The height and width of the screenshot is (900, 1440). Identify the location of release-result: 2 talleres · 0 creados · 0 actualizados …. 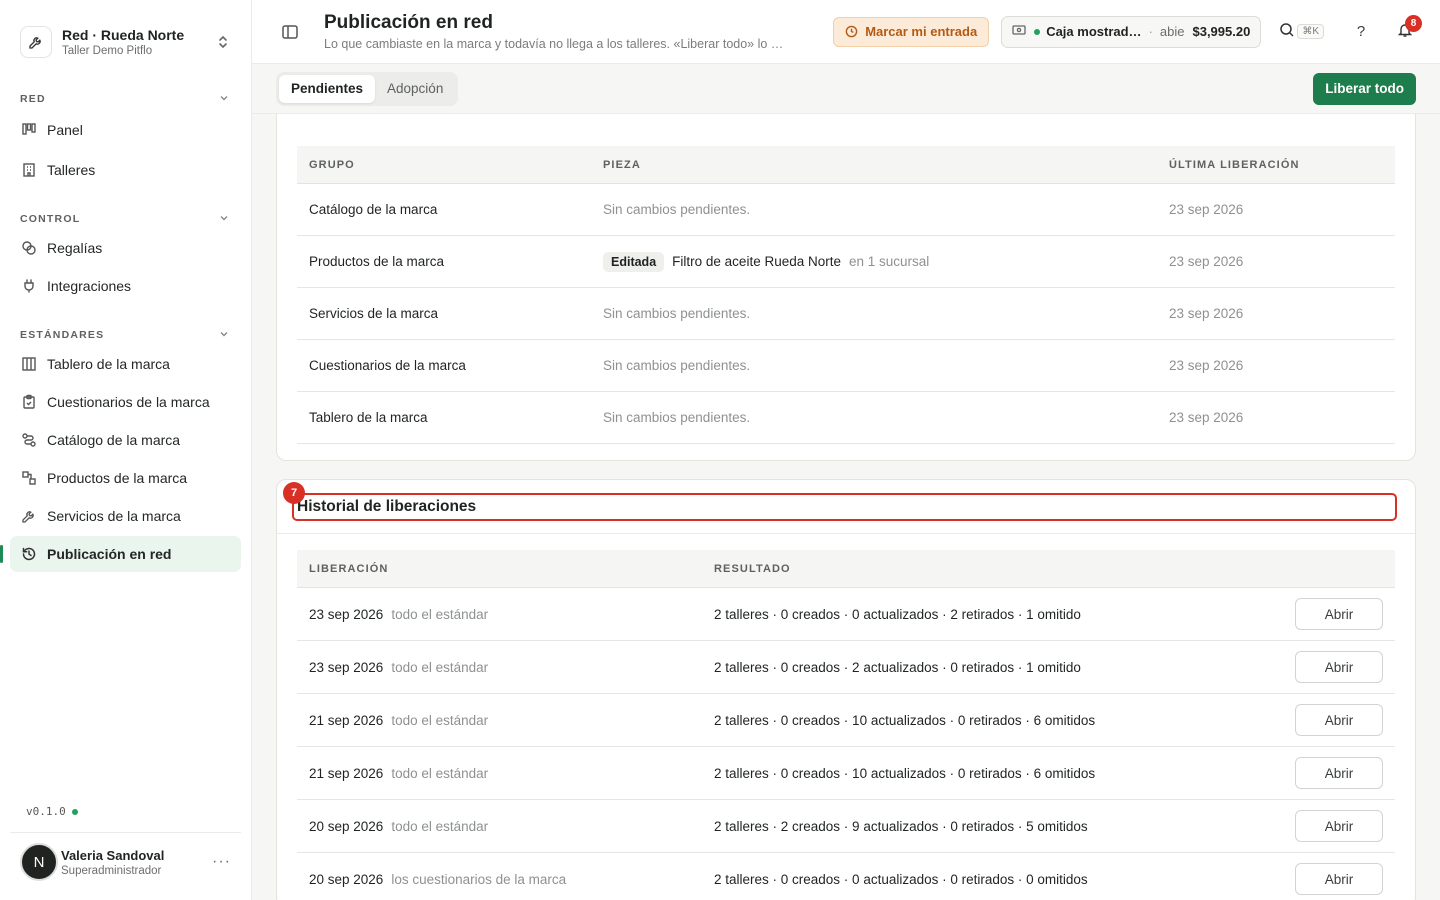
(897, 614).